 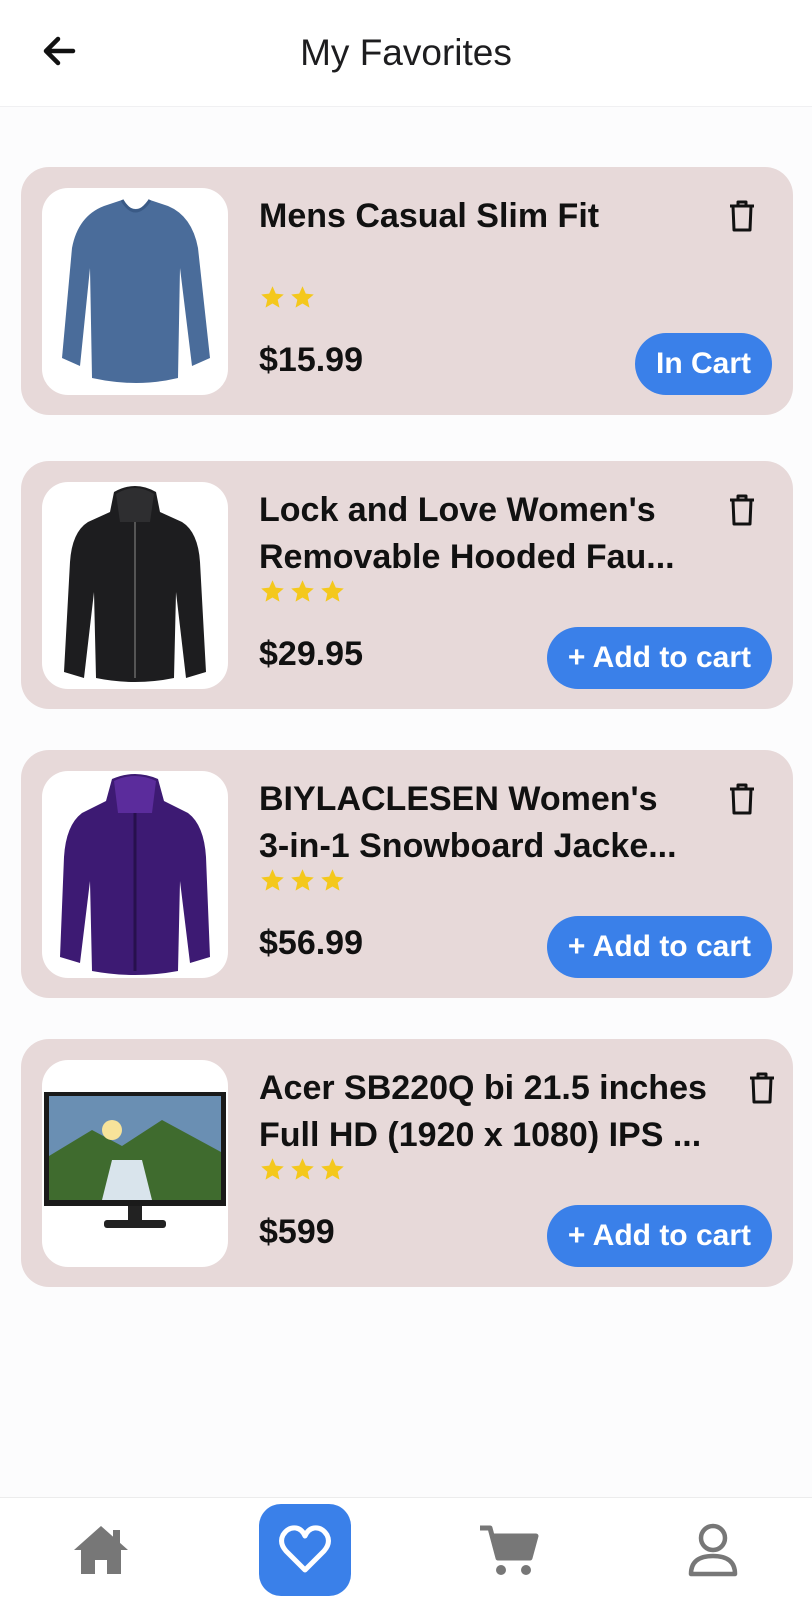 I want to click on home-icon, so click(x=101, y=1549).